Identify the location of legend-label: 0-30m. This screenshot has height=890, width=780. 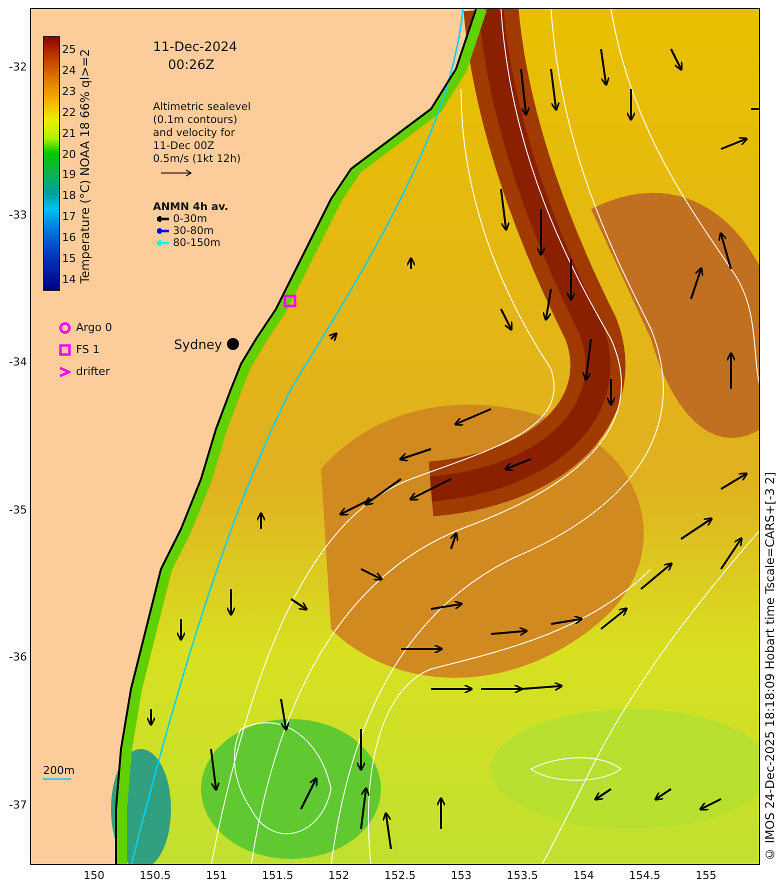
(190, 219).